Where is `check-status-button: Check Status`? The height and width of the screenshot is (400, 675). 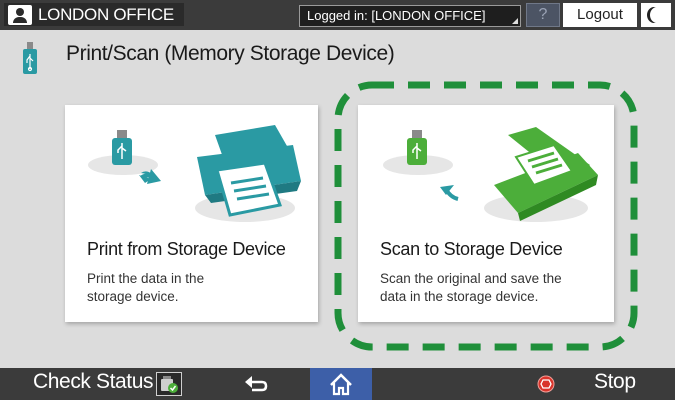 check-status-button: Check Status is located at coordinates (93, 382).